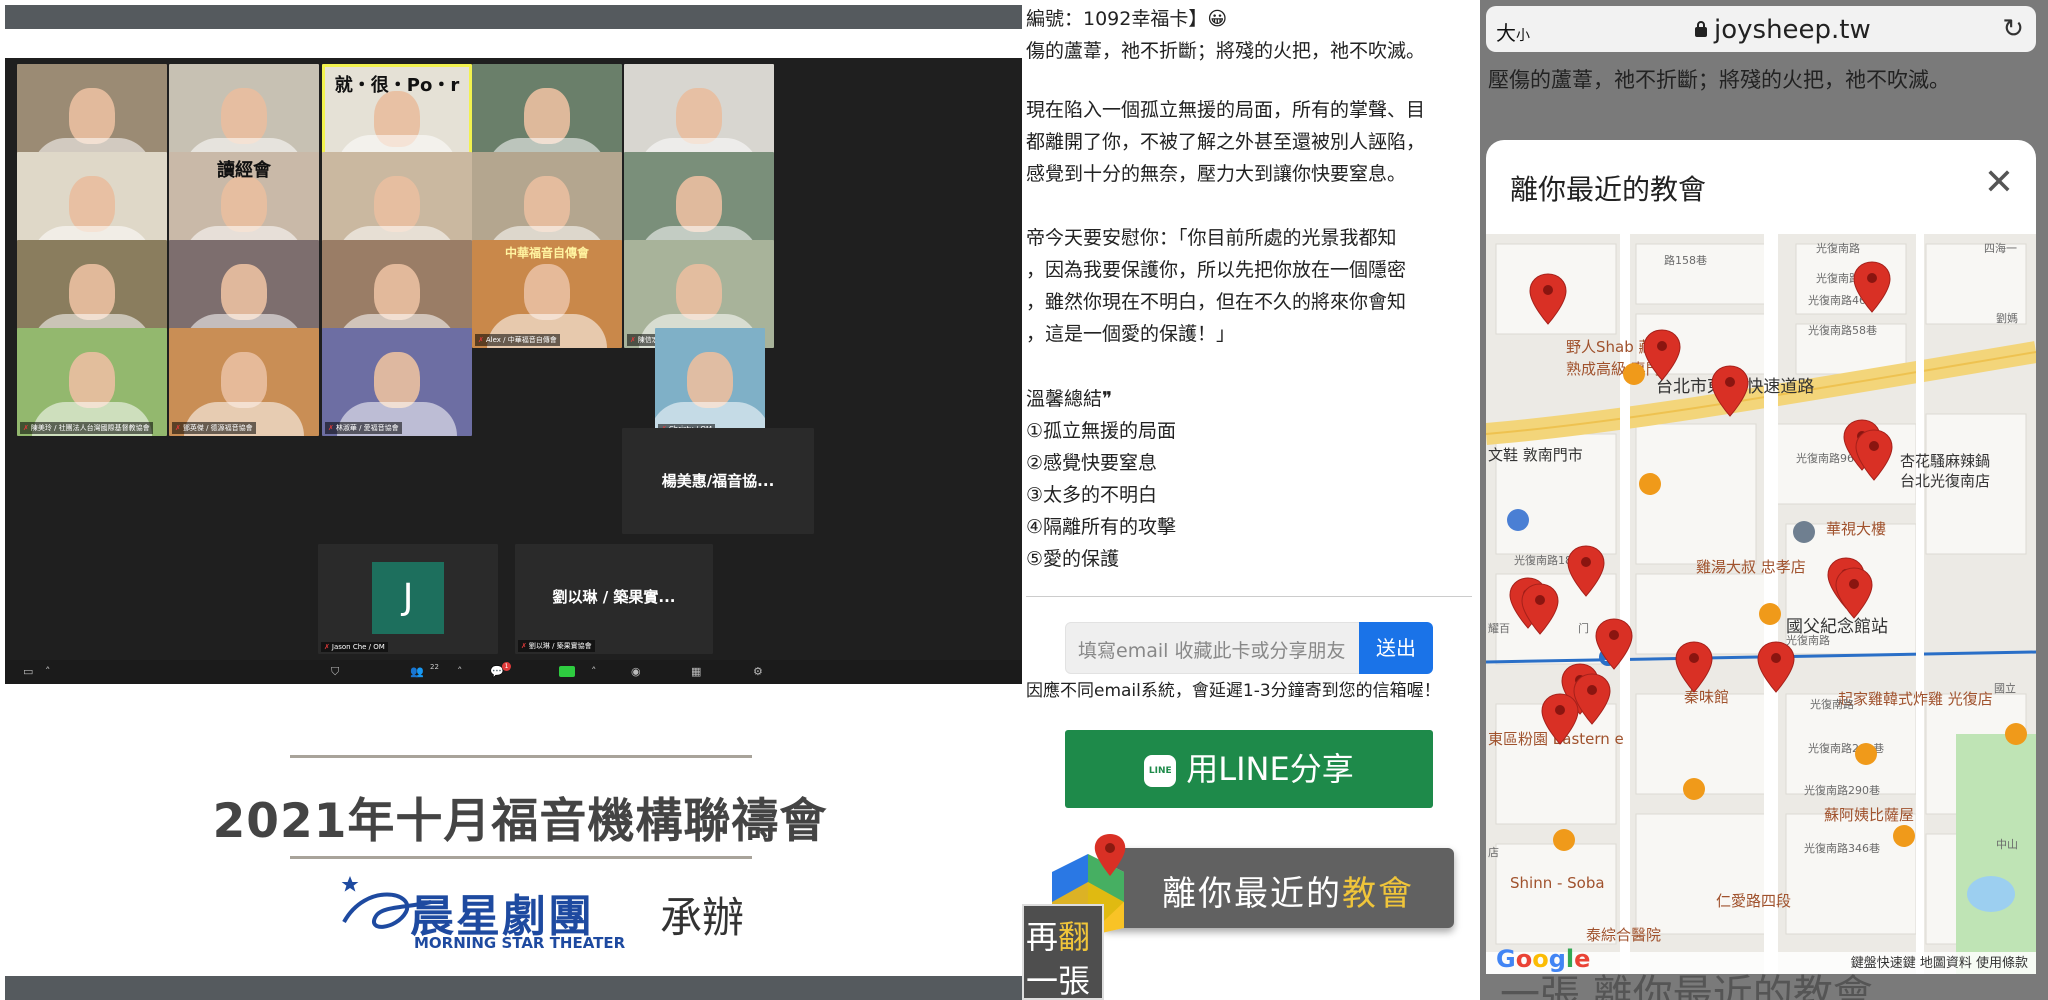 The image size is (2048, 1000). What do you see at coordinates (417, 671) in the screenshot?
I see `participants-icon: 👥` at bounding box center [417, 671].